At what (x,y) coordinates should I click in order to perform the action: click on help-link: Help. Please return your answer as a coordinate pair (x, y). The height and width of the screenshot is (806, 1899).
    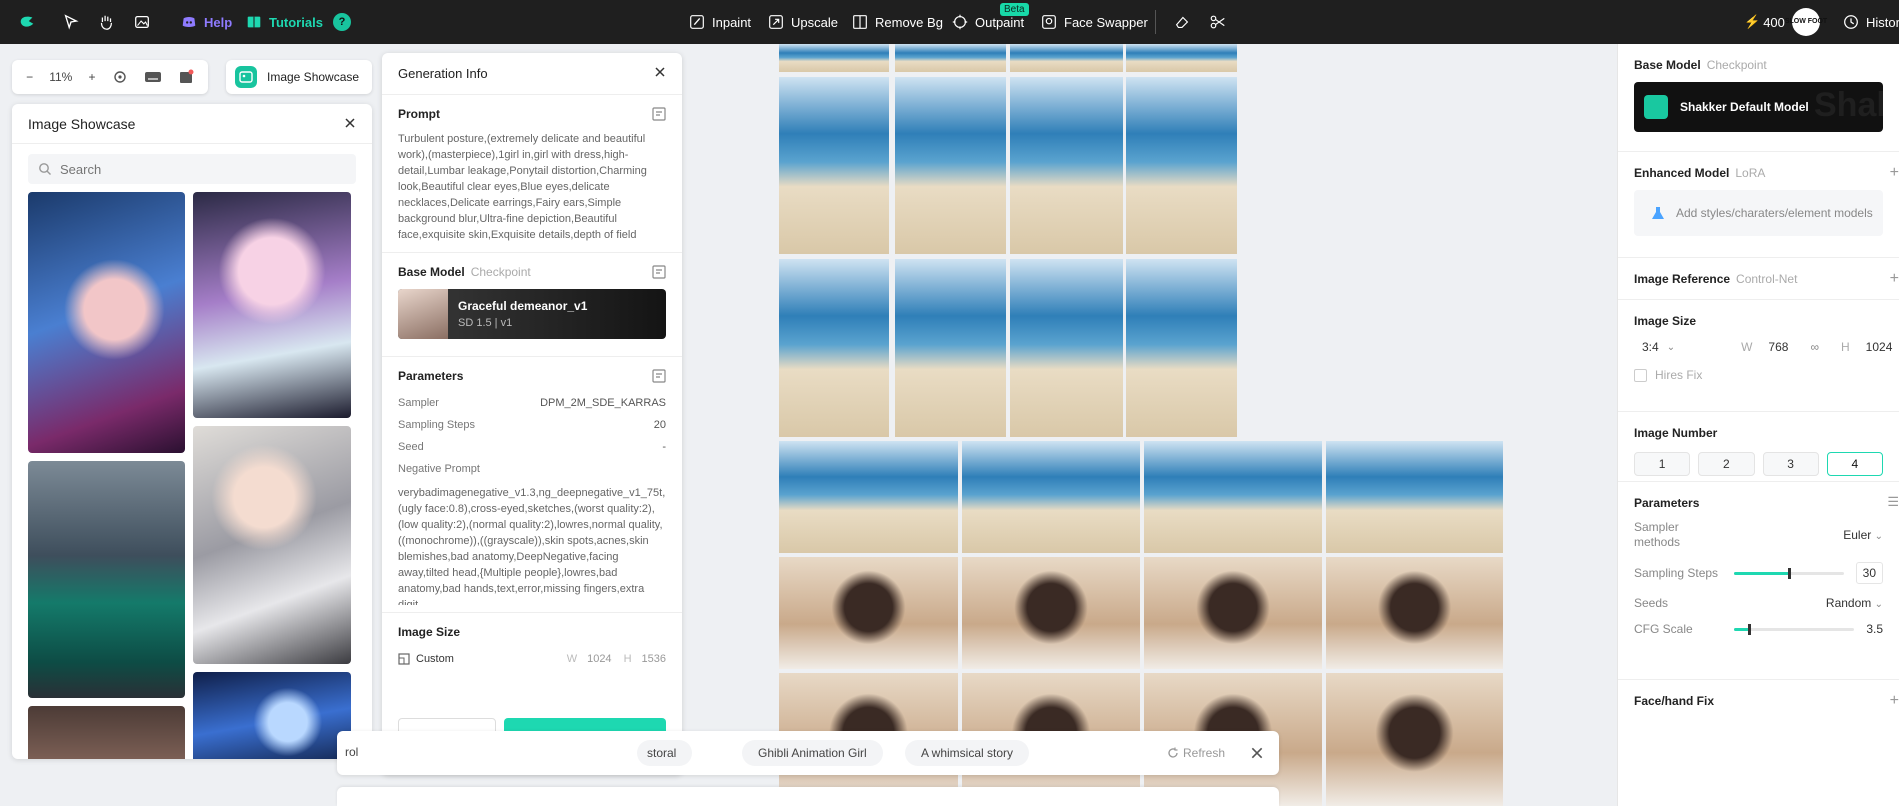
    Looking at the image, I should click on (206, 22).